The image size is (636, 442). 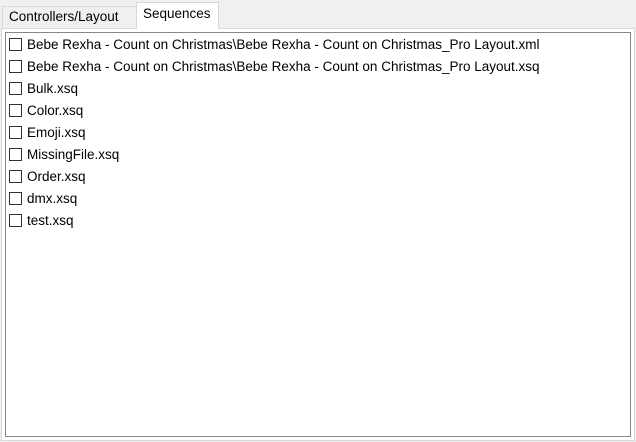 I want to click on list-item: test.xsq, so click(x=318, y=221).